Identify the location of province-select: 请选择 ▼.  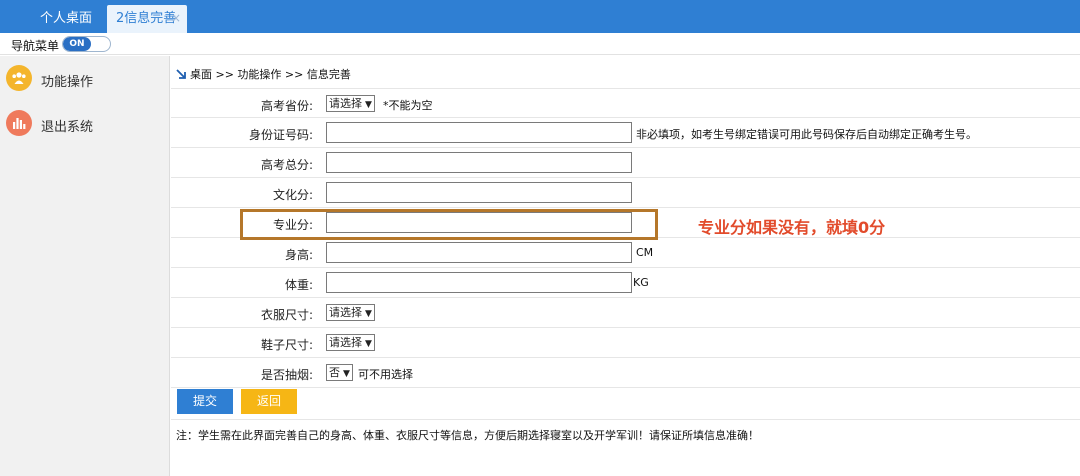
(350, 103).